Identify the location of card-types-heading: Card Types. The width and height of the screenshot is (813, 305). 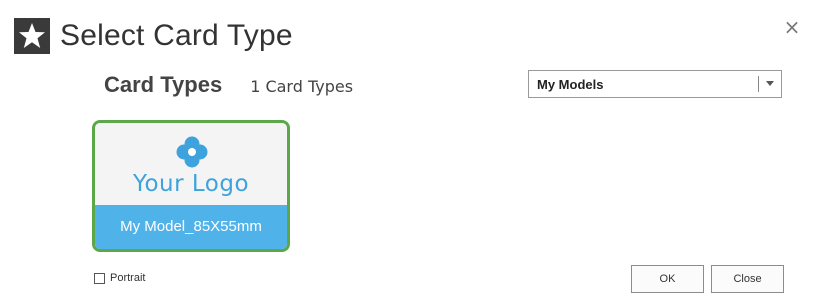
(163, 84).